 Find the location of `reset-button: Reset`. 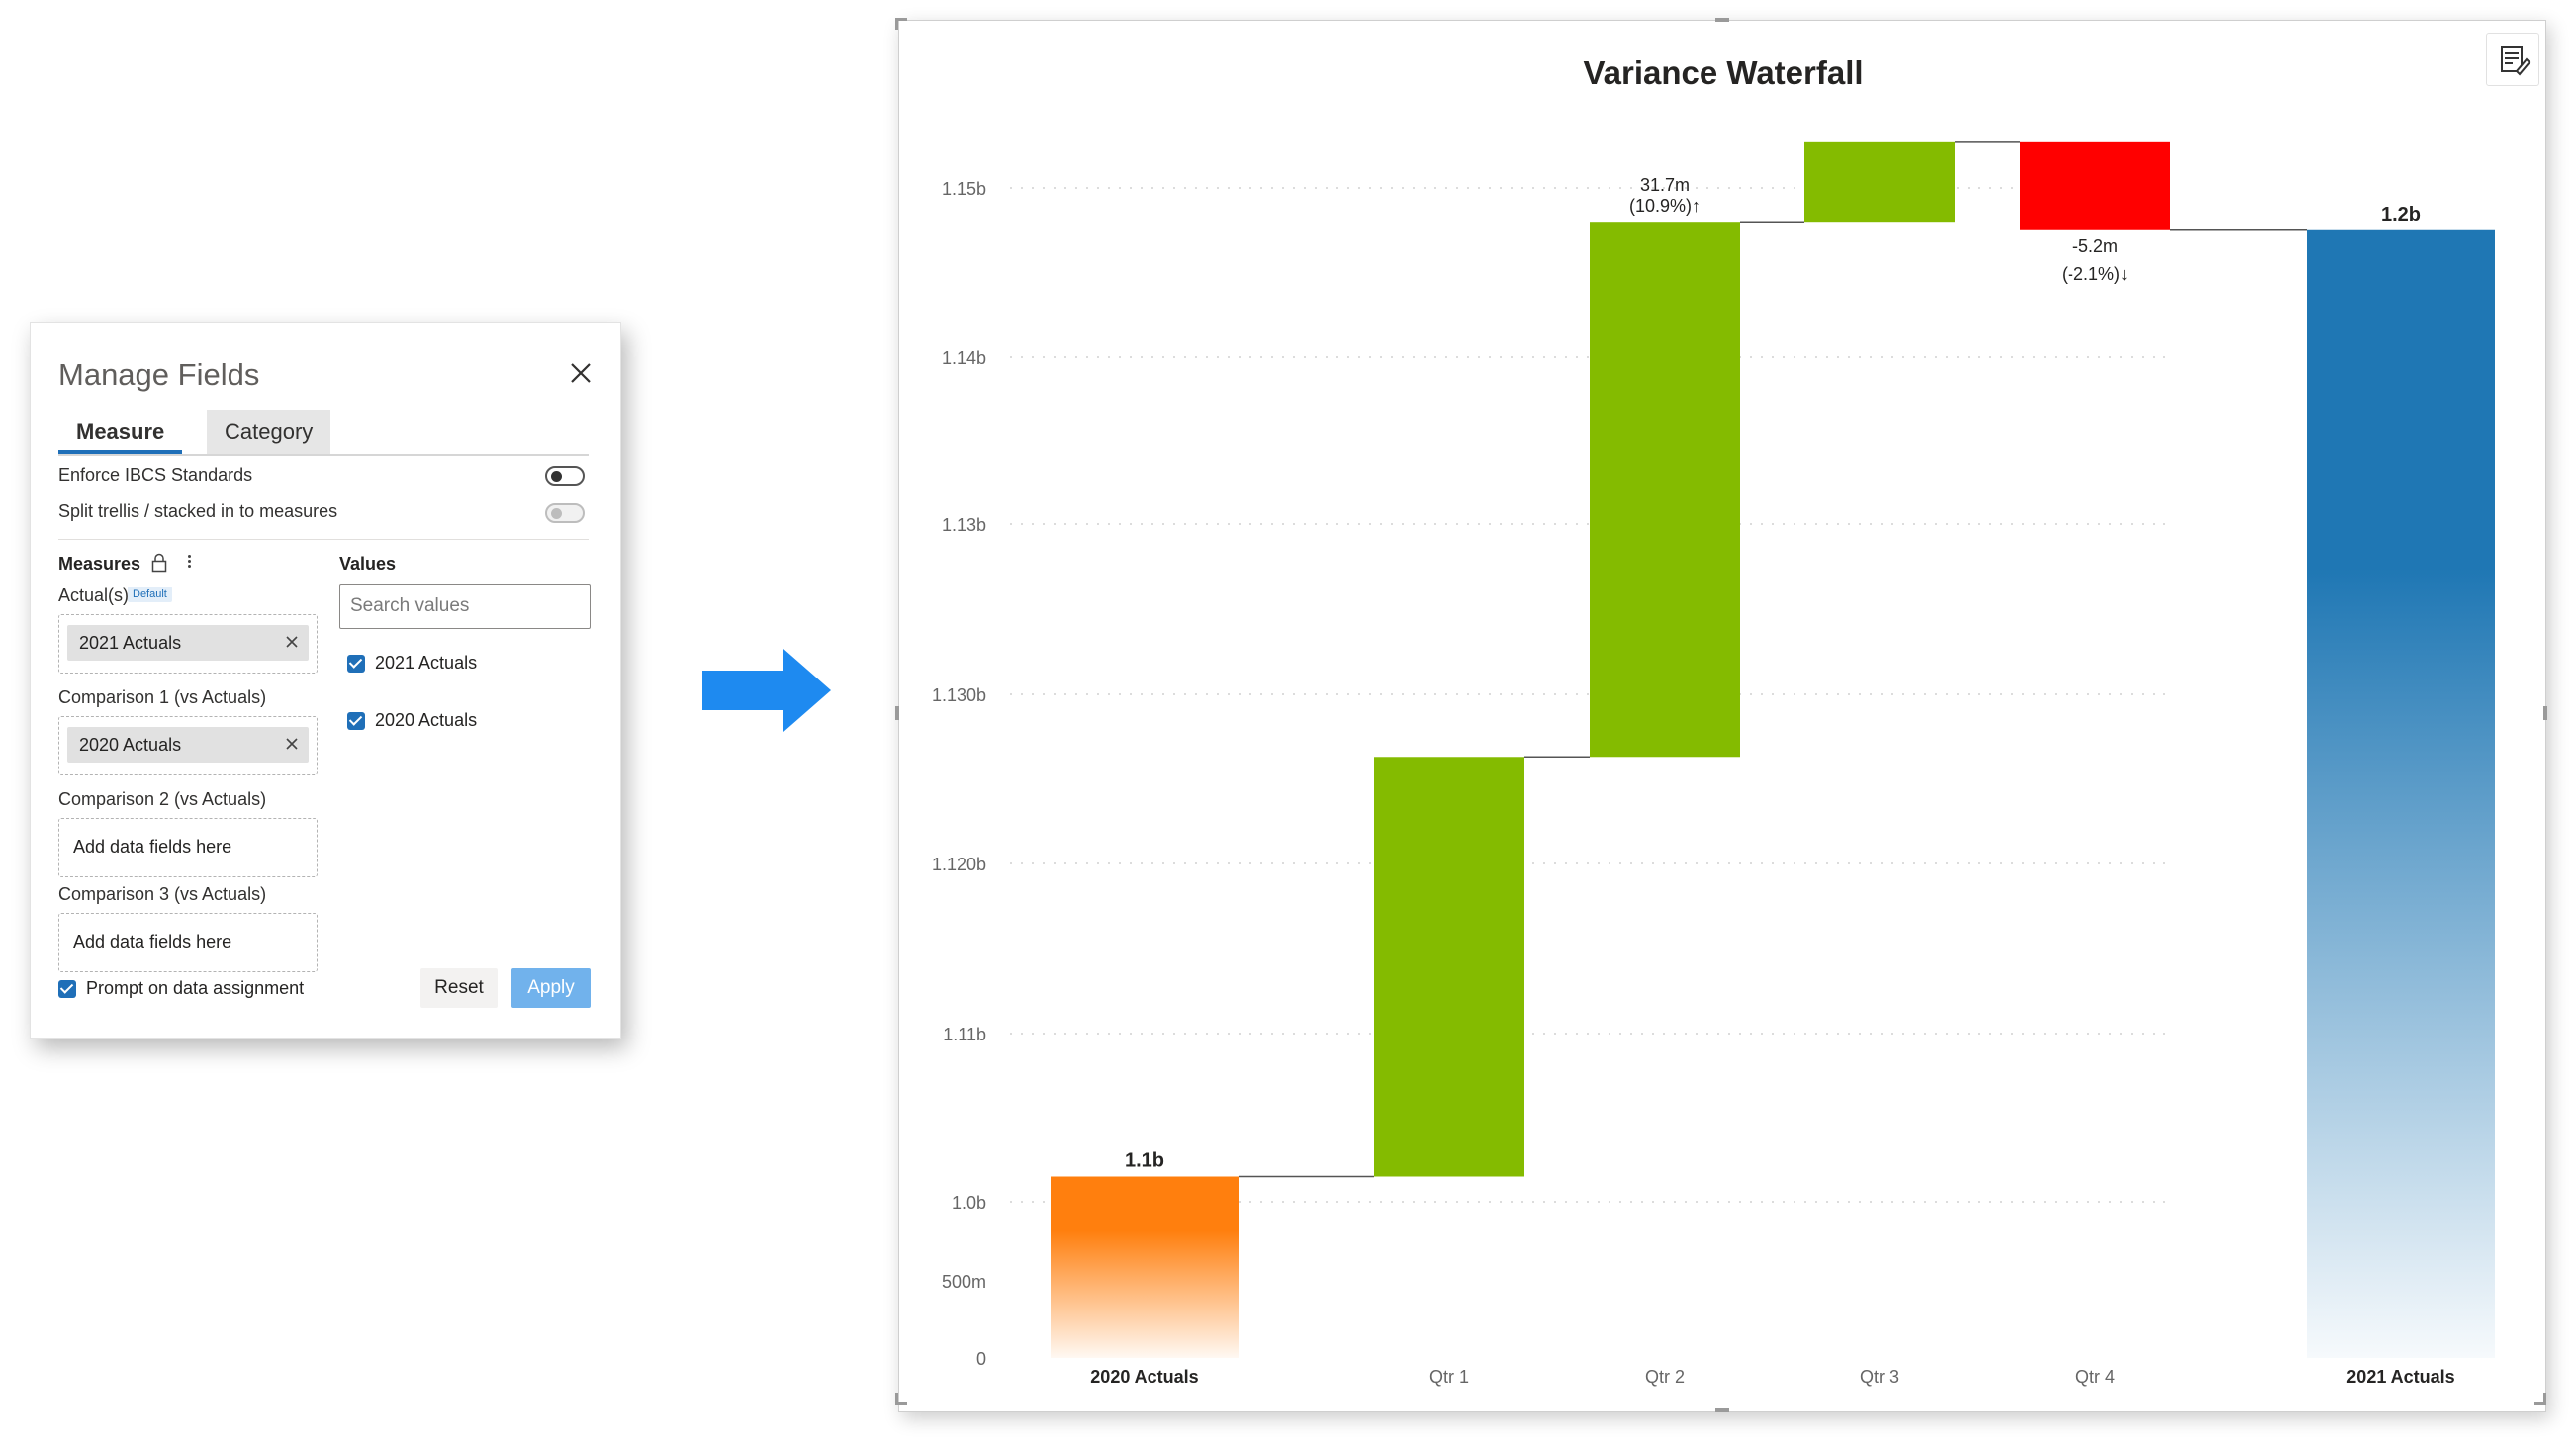

reset-button: Reset is located at coordinates (459, 988).